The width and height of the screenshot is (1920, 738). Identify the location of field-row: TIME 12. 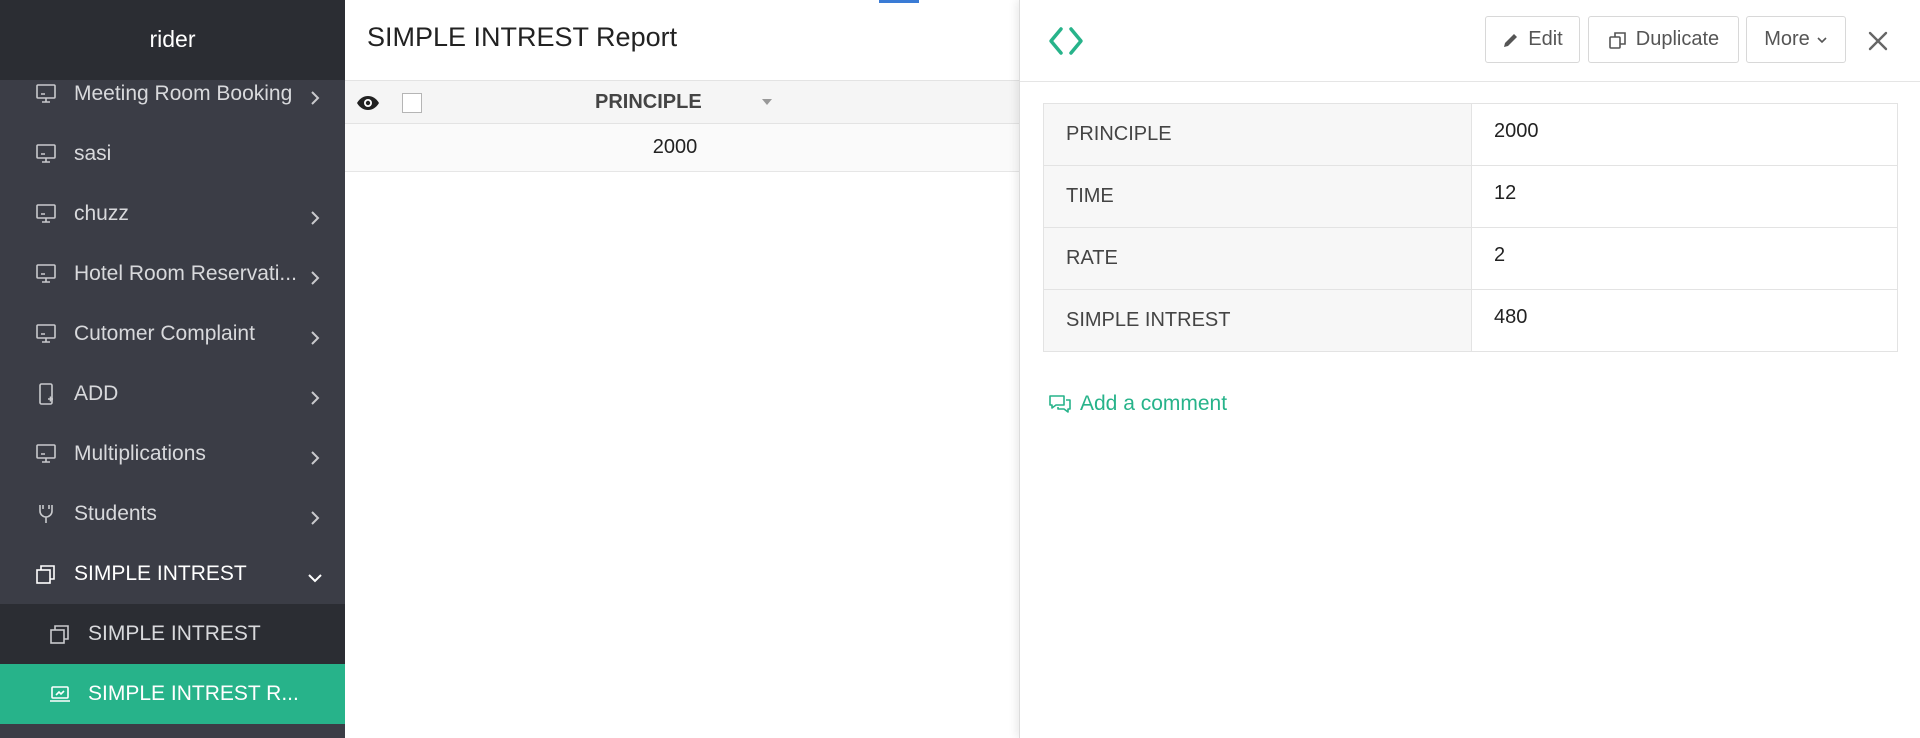
(1470, 196).